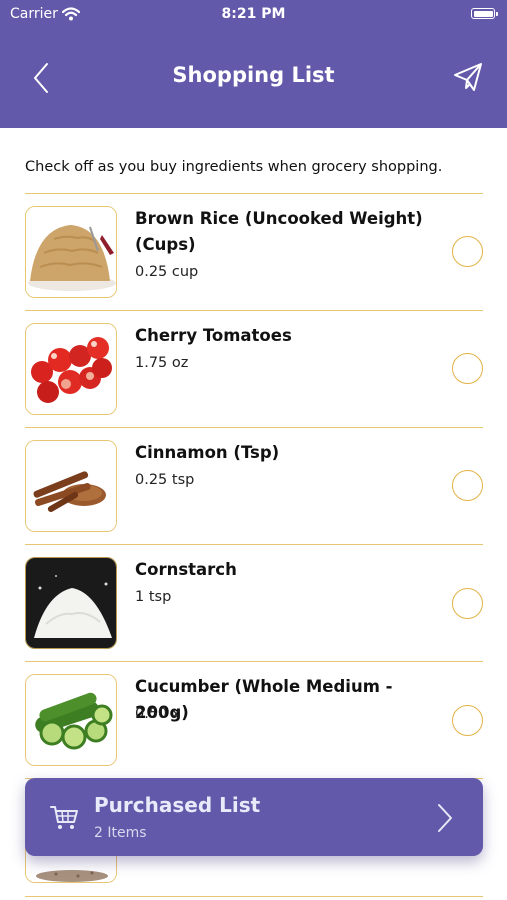 This screenshot has width=507, height=900. I want to click on item-quantity: 0.25 tsp, so click(165, 480).